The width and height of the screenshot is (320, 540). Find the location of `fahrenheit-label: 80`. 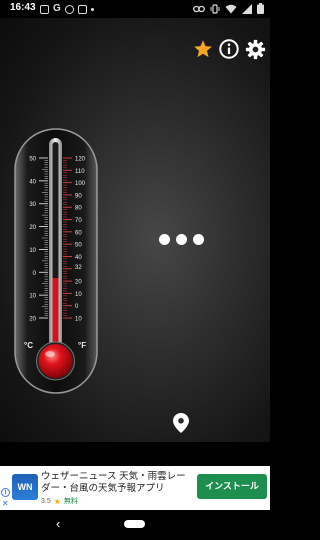

fahrenheit-label: 80 is located at coordinates (78, 209).